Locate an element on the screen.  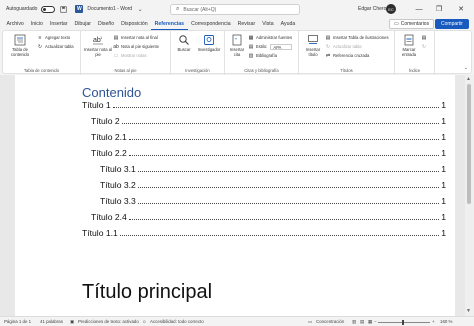
update-table-label: Actualizar tabla is located at coordinates (59, 46).